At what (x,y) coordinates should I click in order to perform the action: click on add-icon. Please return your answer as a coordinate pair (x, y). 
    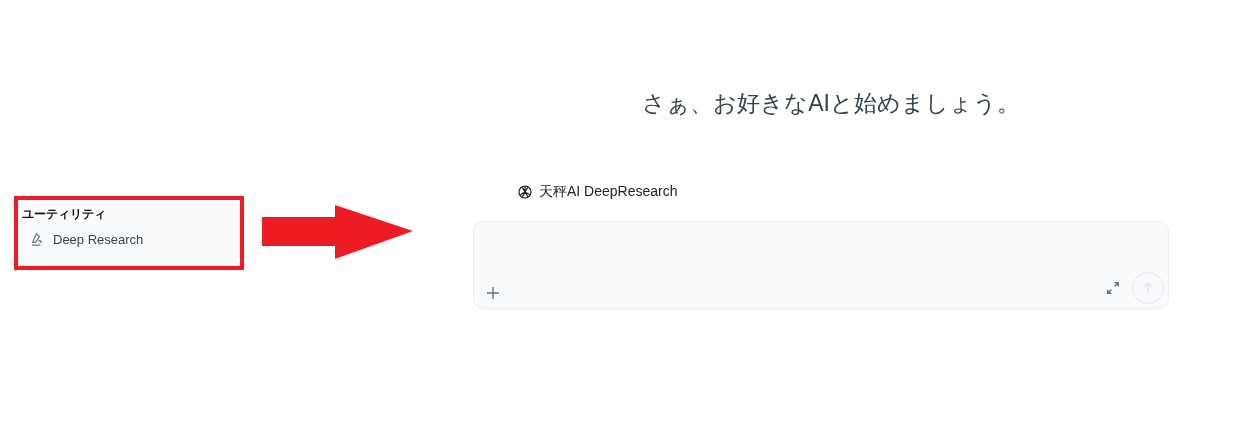
    Looking at the image, I should click on (493, 293).